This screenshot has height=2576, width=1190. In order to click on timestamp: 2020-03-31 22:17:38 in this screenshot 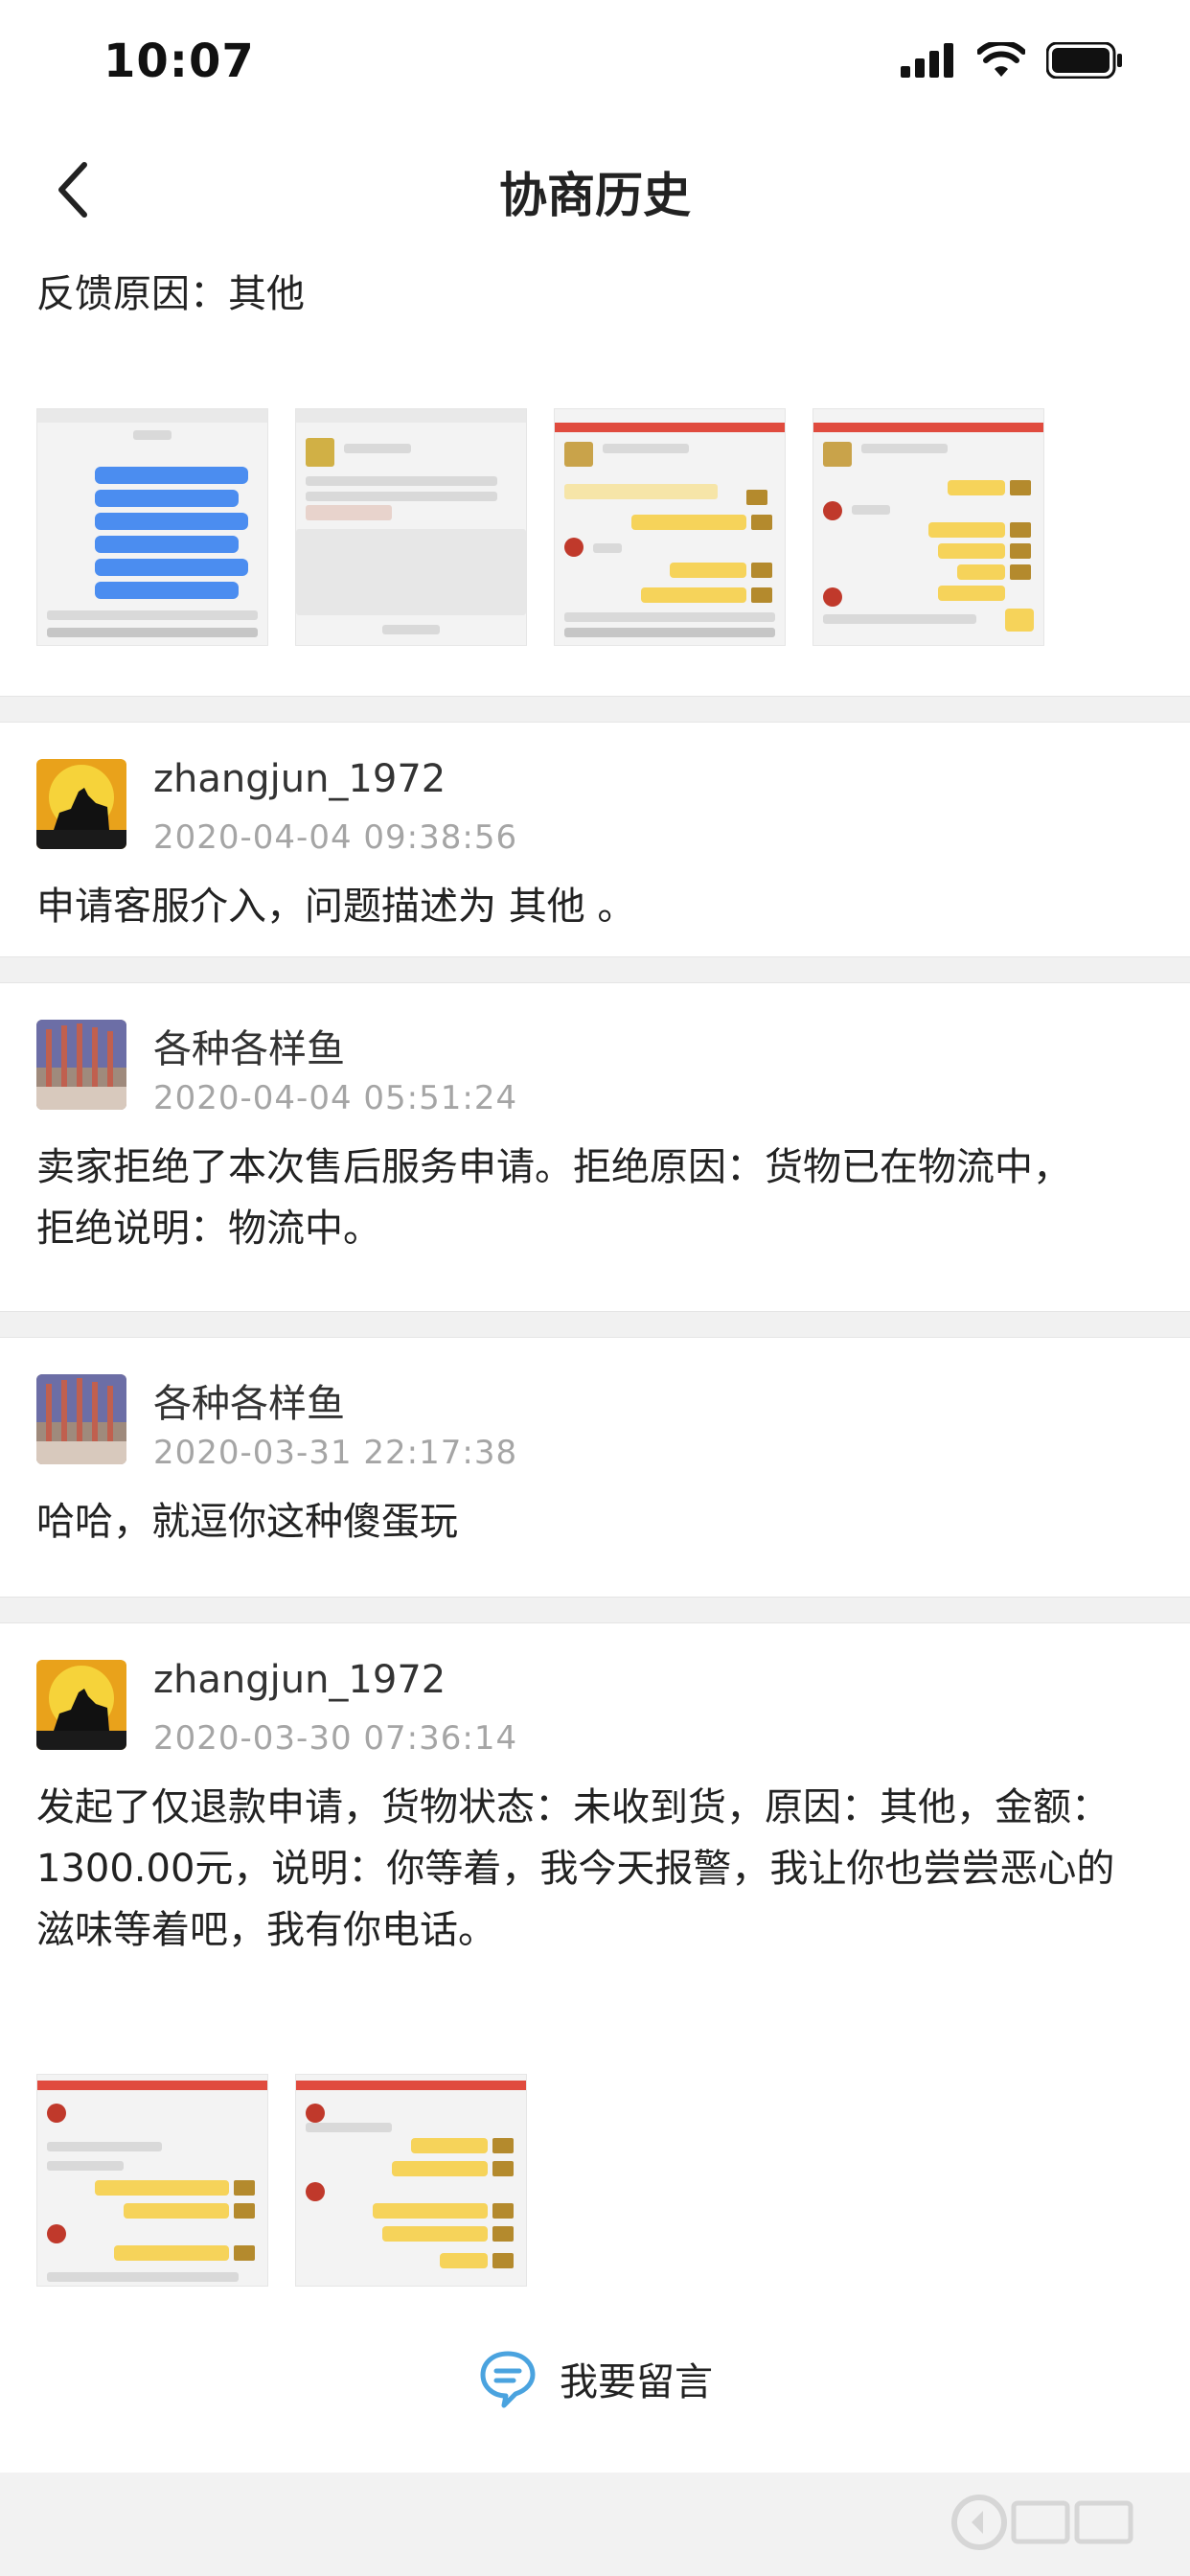, I will do `click(335, 1453)`.